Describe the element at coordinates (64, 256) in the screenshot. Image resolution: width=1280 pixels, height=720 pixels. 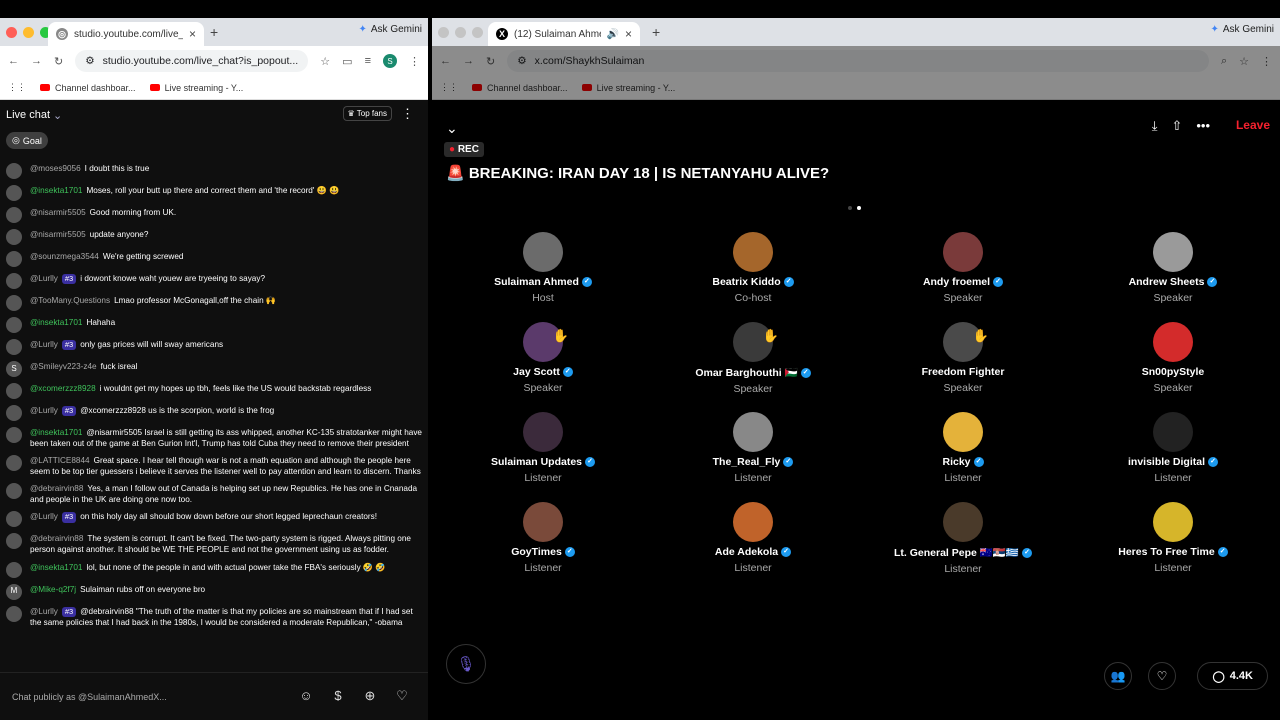
I see `message-author: @sounzmega3544` at that location.